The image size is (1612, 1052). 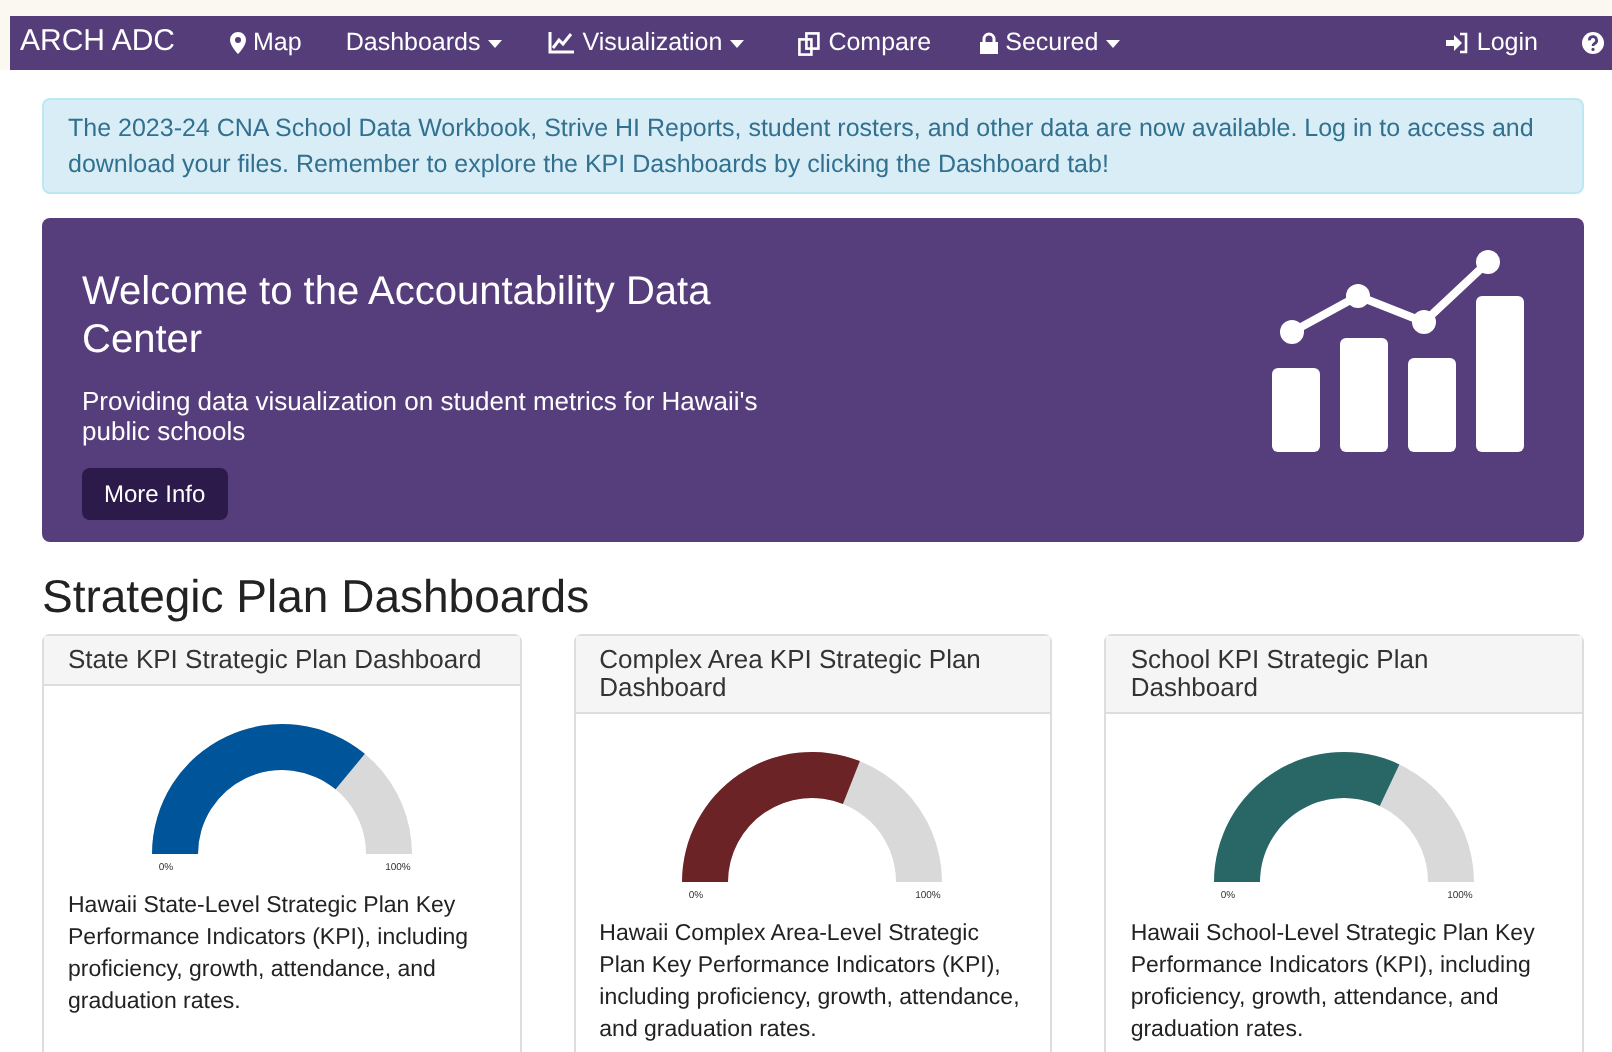 What do you see at coordinates (561, 43) in the screenshot?
I see `line-chart-icon` at bounding box center [561, 43].